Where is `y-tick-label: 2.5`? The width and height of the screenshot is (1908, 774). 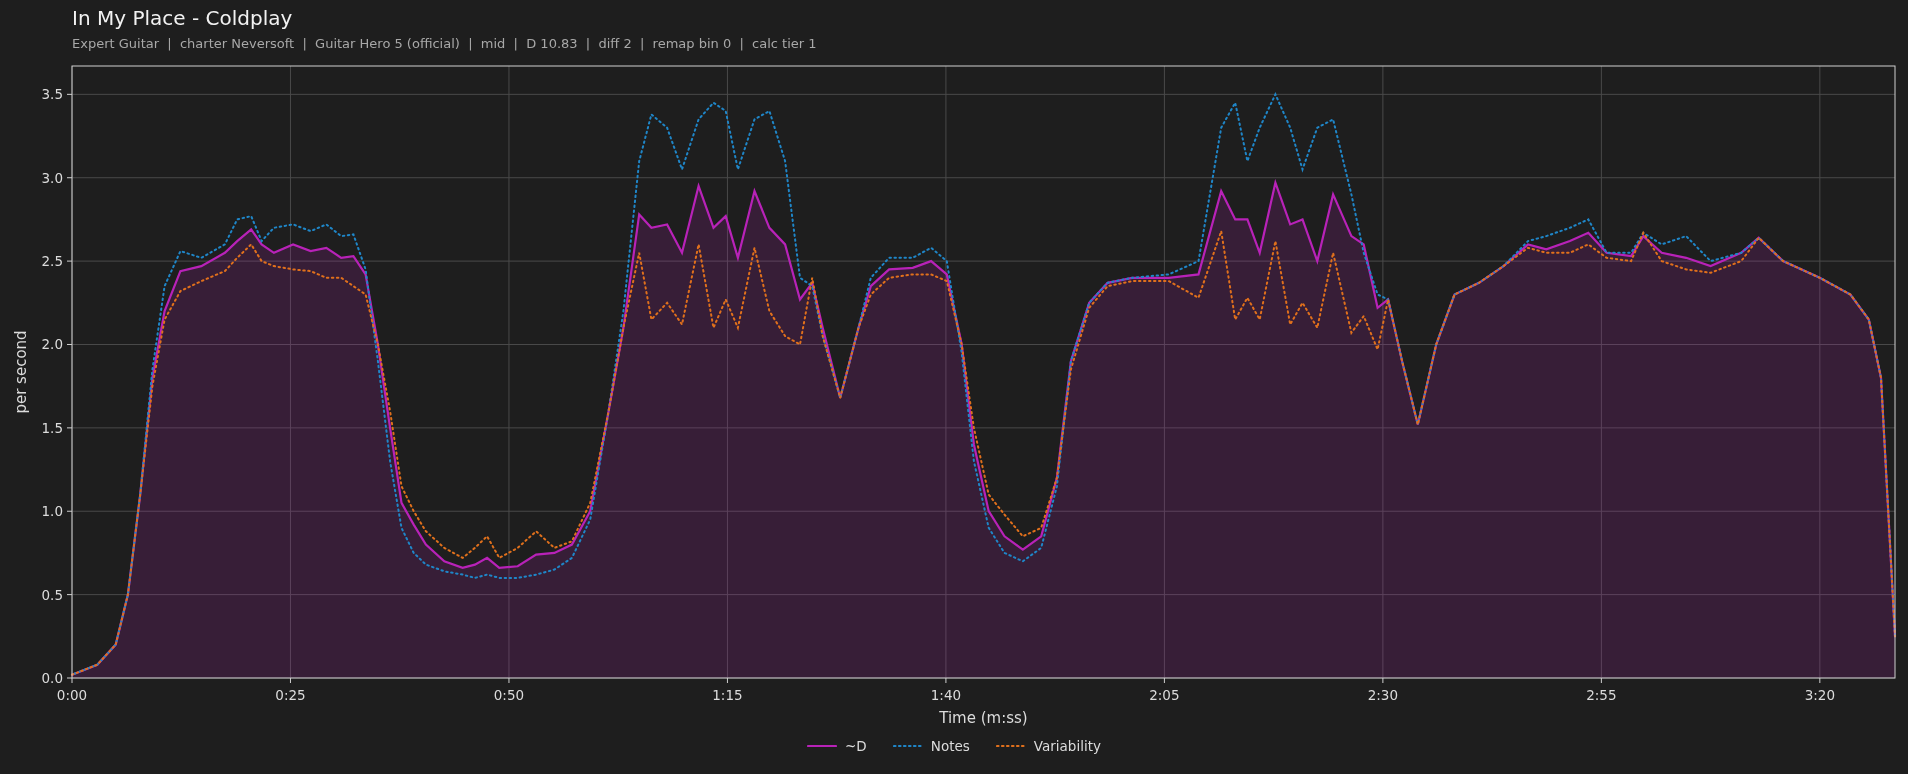
y-tick-label: 2.5 is located at coordinates (52, 261).